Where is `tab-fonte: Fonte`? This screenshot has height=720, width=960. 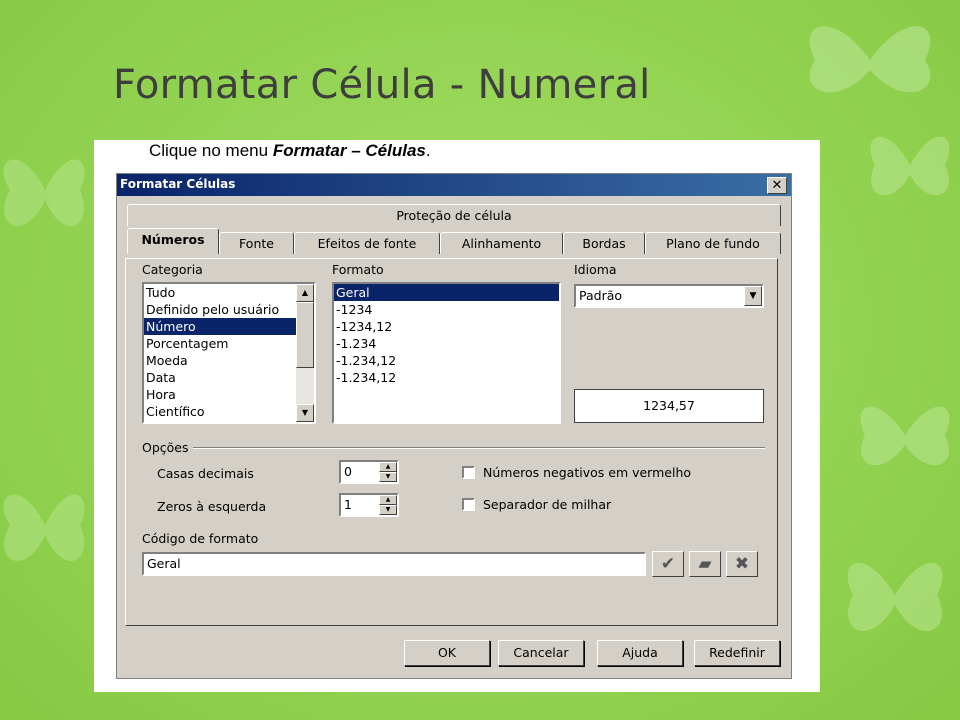
tab-fonte: Fonte is located at coordinates (256, 243).